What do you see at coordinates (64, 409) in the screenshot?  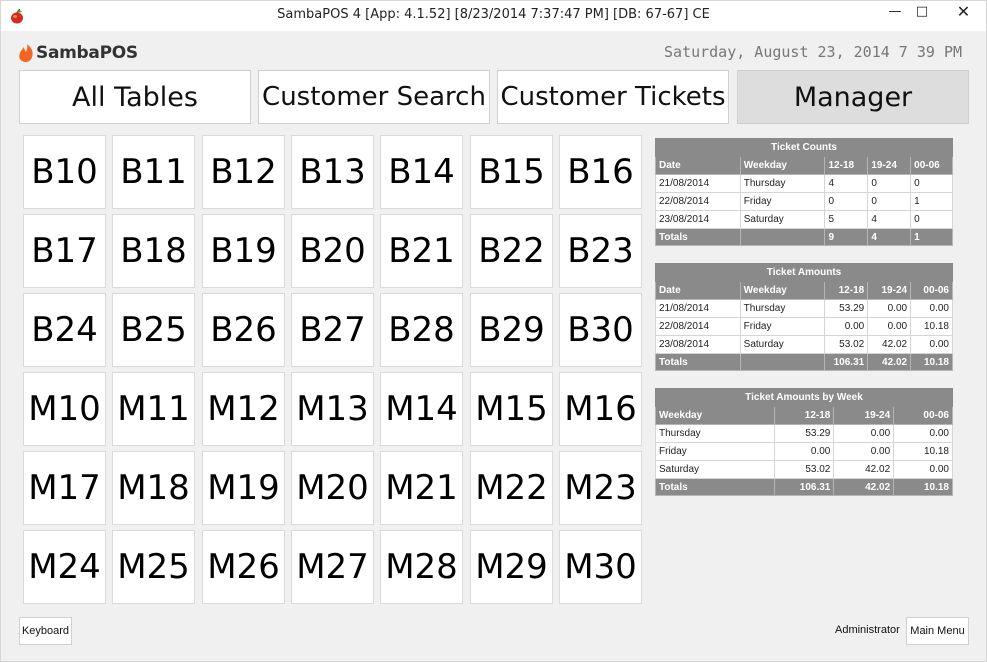 I see `table-button: M10` at bounding box center [64, 409].